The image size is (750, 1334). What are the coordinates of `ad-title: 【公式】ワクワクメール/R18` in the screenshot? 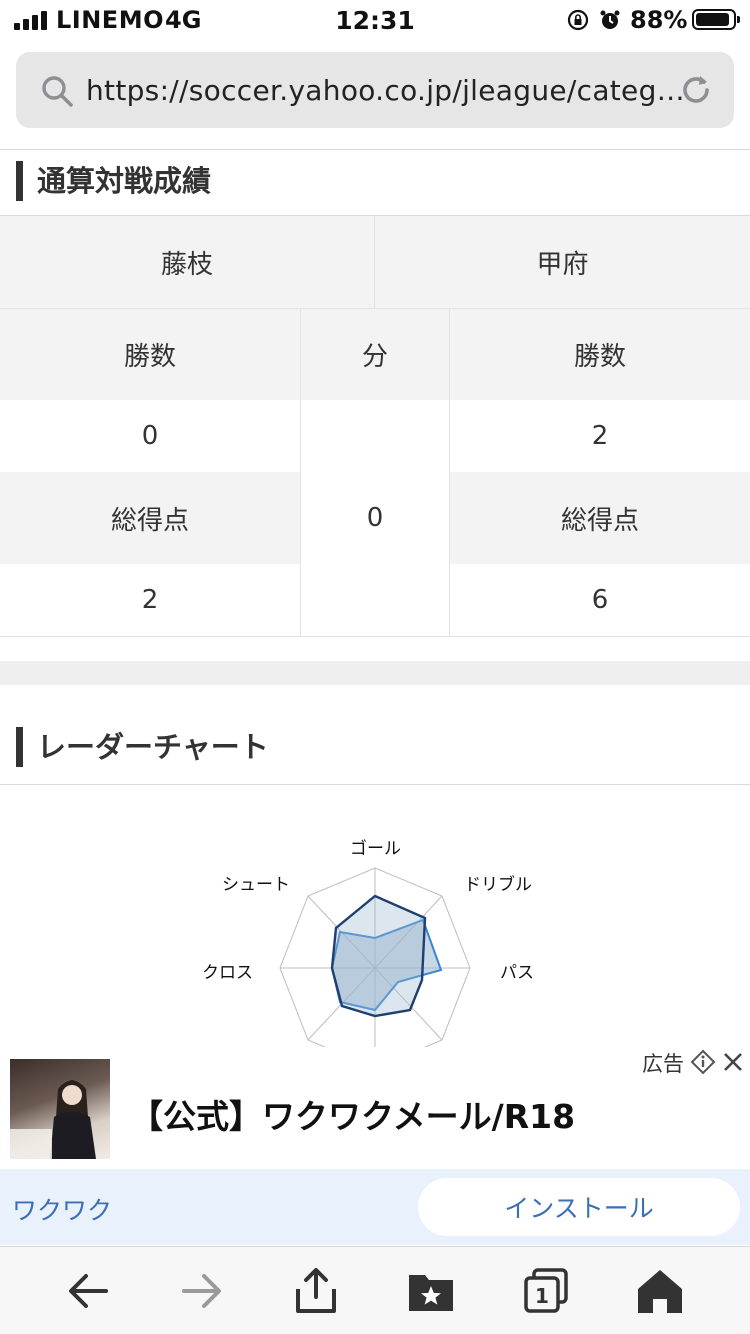 It's located at (352, 1114).